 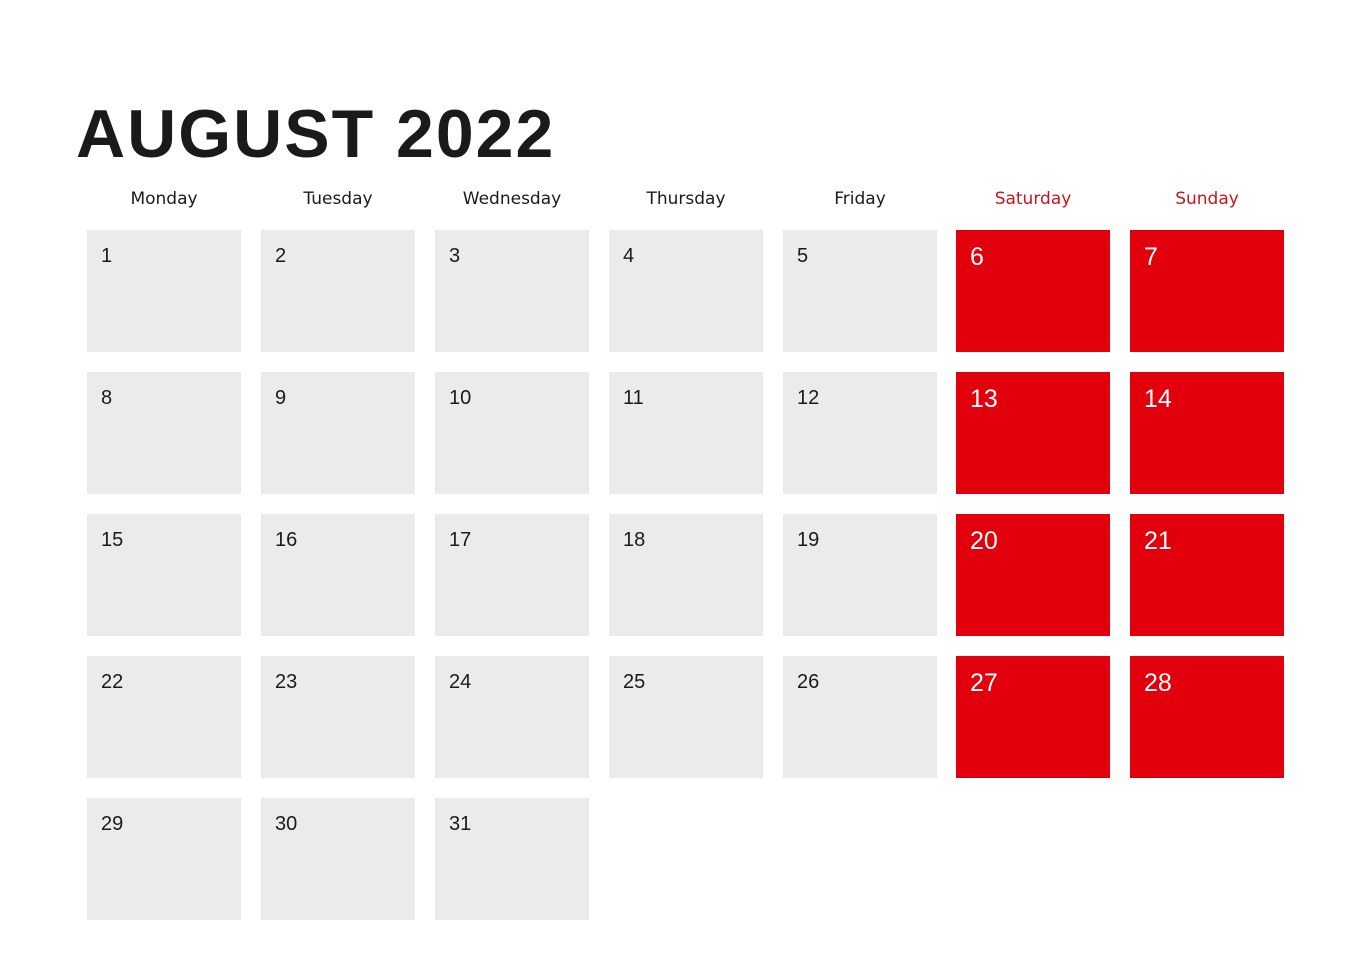 What do you see at coordinates (112, 540) in the screenshot?
I see `day-number: 15` at bounding box center [112, 540].